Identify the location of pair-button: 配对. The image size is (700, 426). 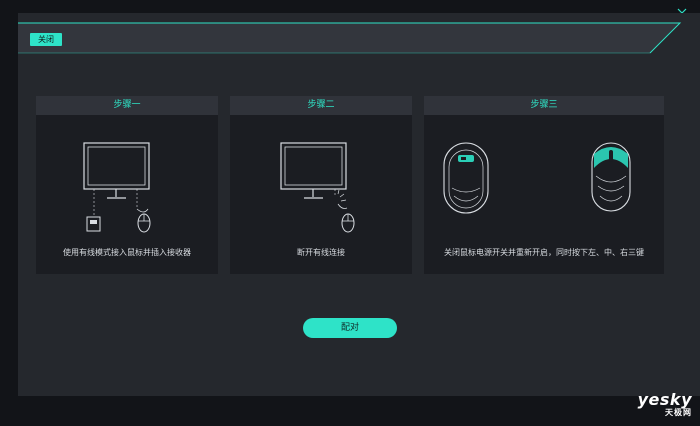
(350, 328).